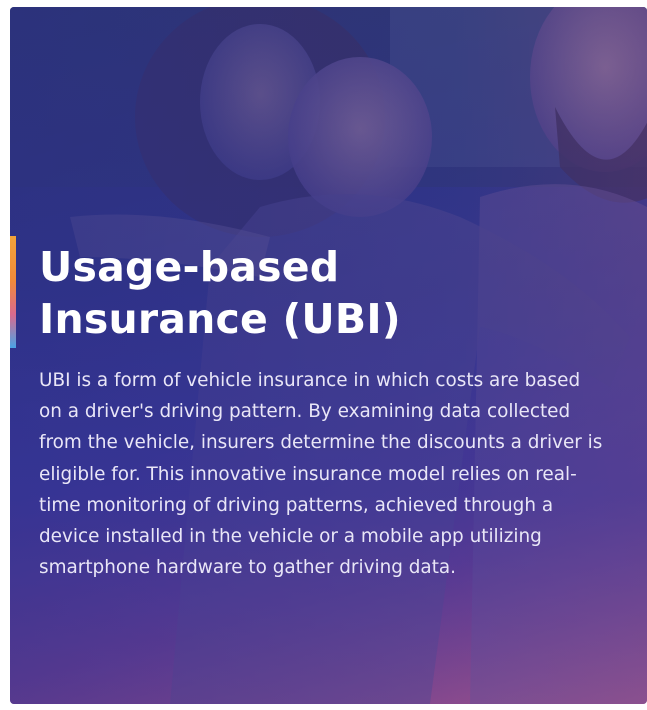 The width and height of the screenshot is (647, 710). I want to click on card-title-line-2: Insurance (UBI), so click(220, 319).